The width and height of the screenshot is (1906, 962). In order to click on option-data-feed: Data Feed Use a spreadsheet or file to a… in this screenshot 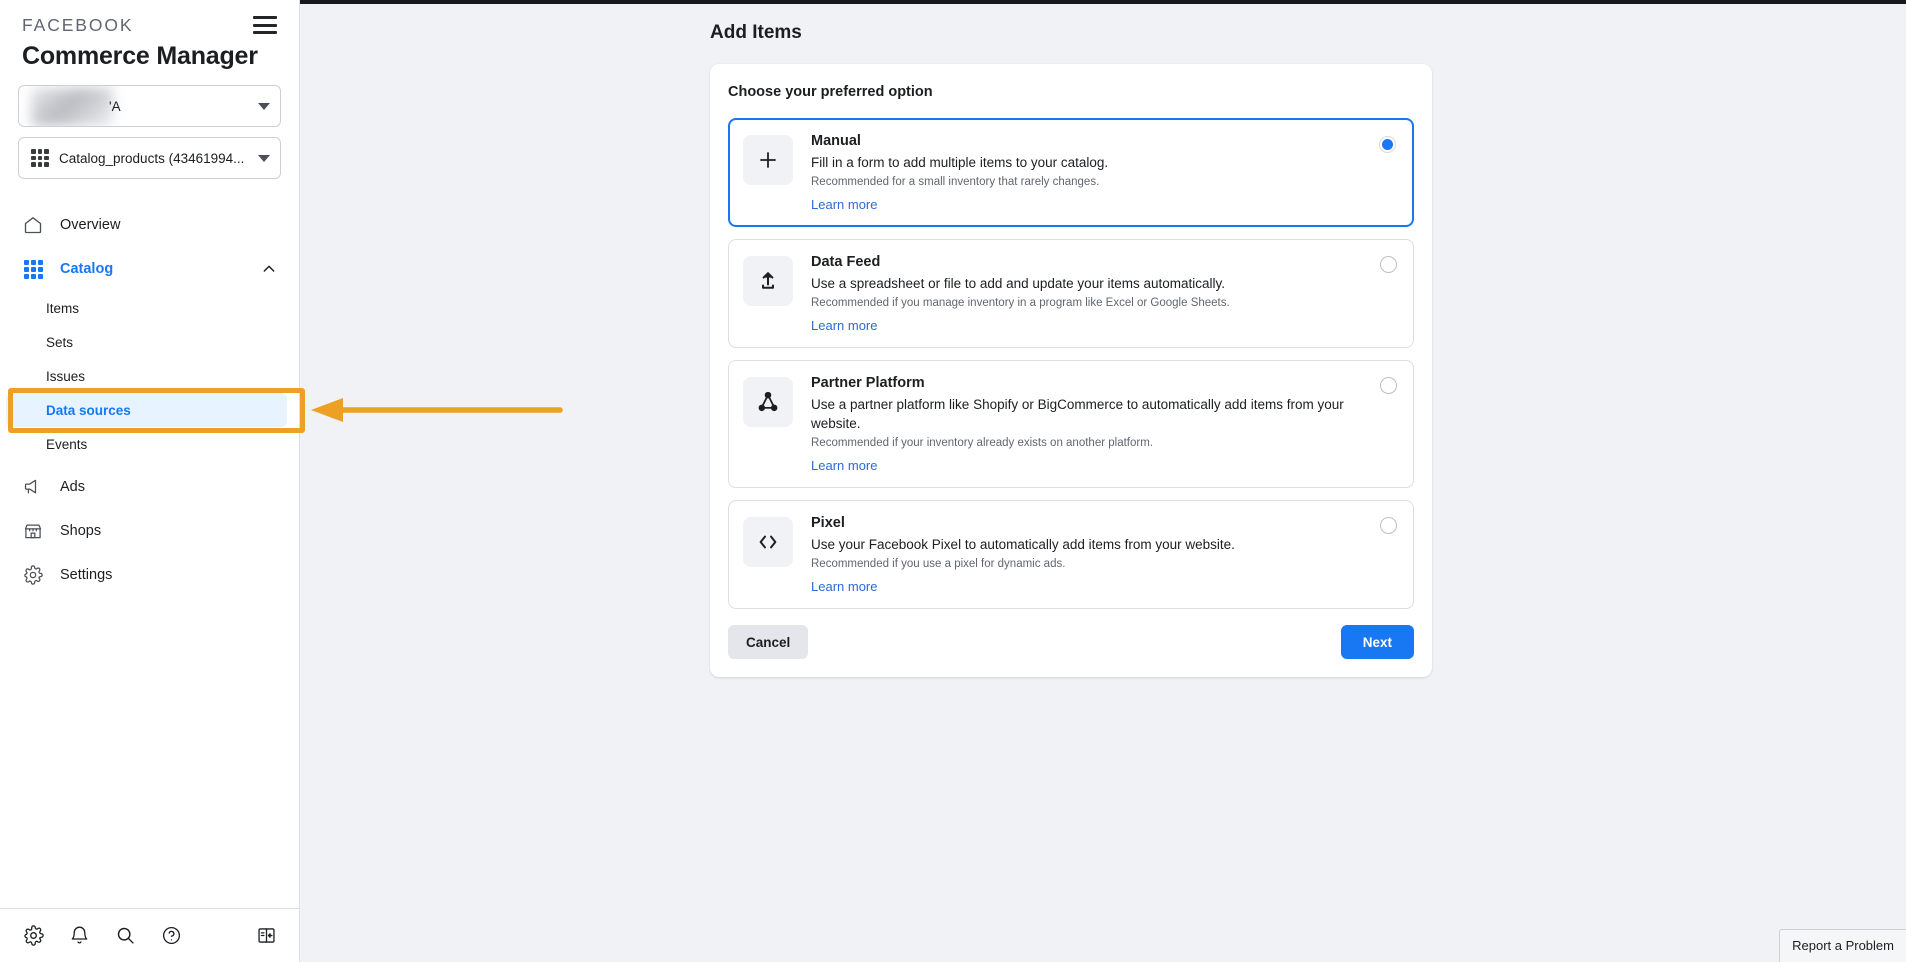, I will do `click(1071, 293)`.